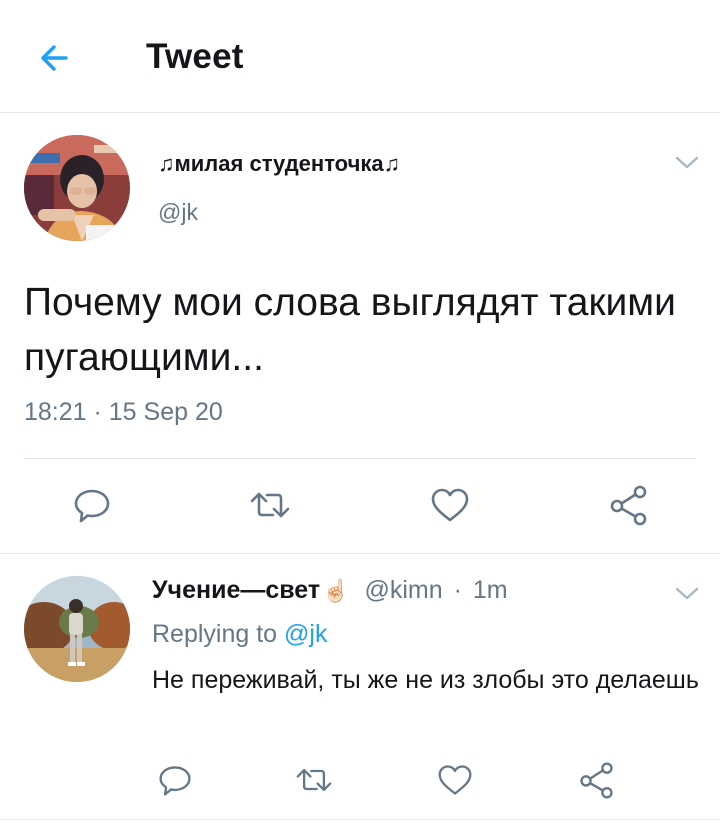 The image size is (720, 830). What do you see at coordinates (215, 634) in the screenshot?
I see `replying-prefix: Replying to` at bounding box center [215, 634].